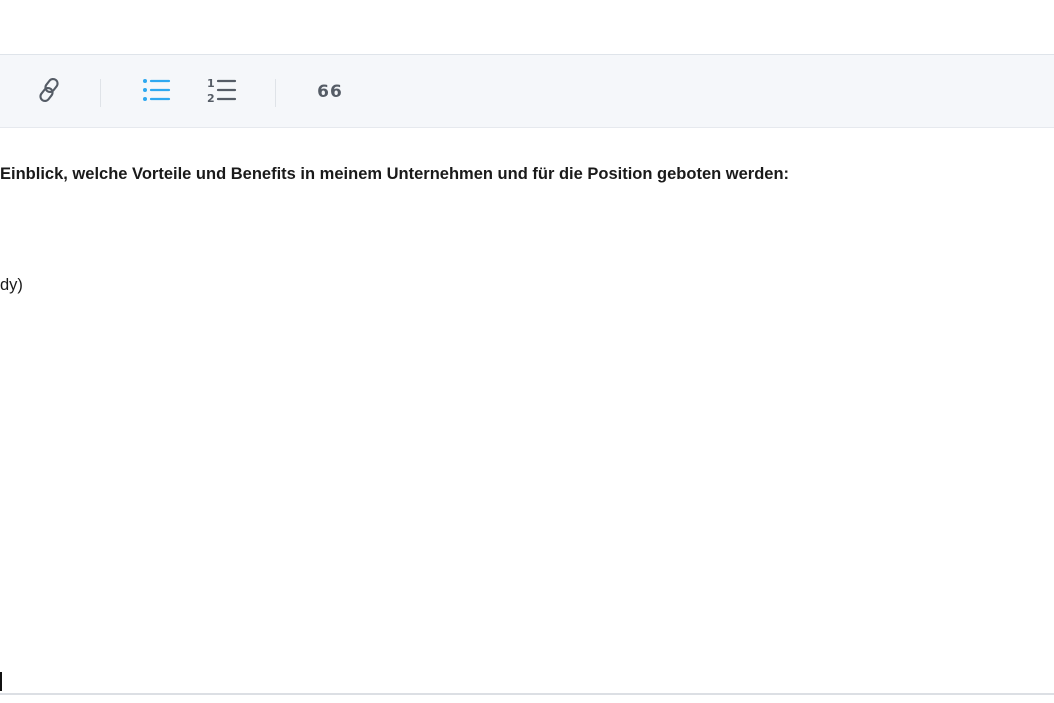 The image size is (1054, 703). I want to click on blockquote-button: 66, so click(330, 92).